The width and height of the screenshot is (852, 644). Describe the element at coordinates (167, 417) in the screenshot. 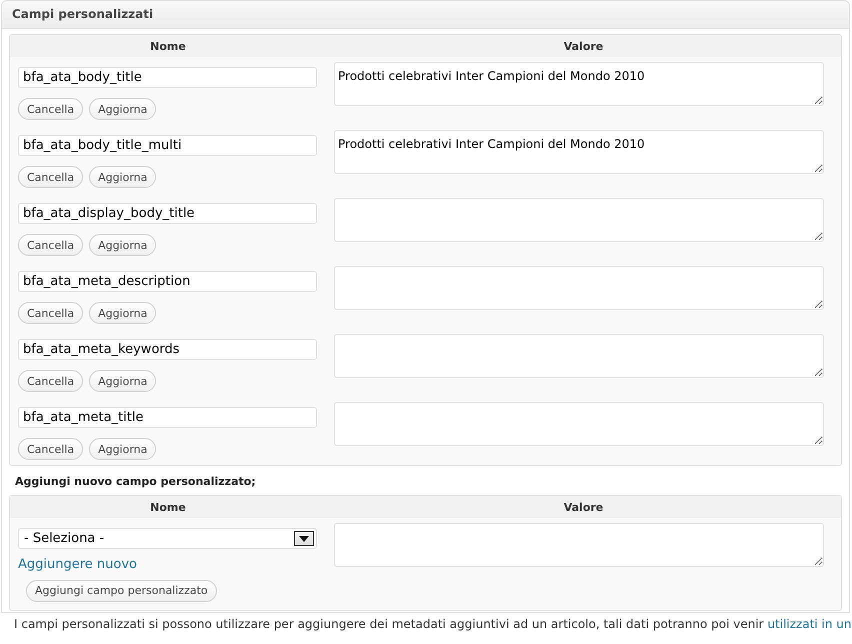

I see `name-input: bfa_ata_meta_title` at that location.